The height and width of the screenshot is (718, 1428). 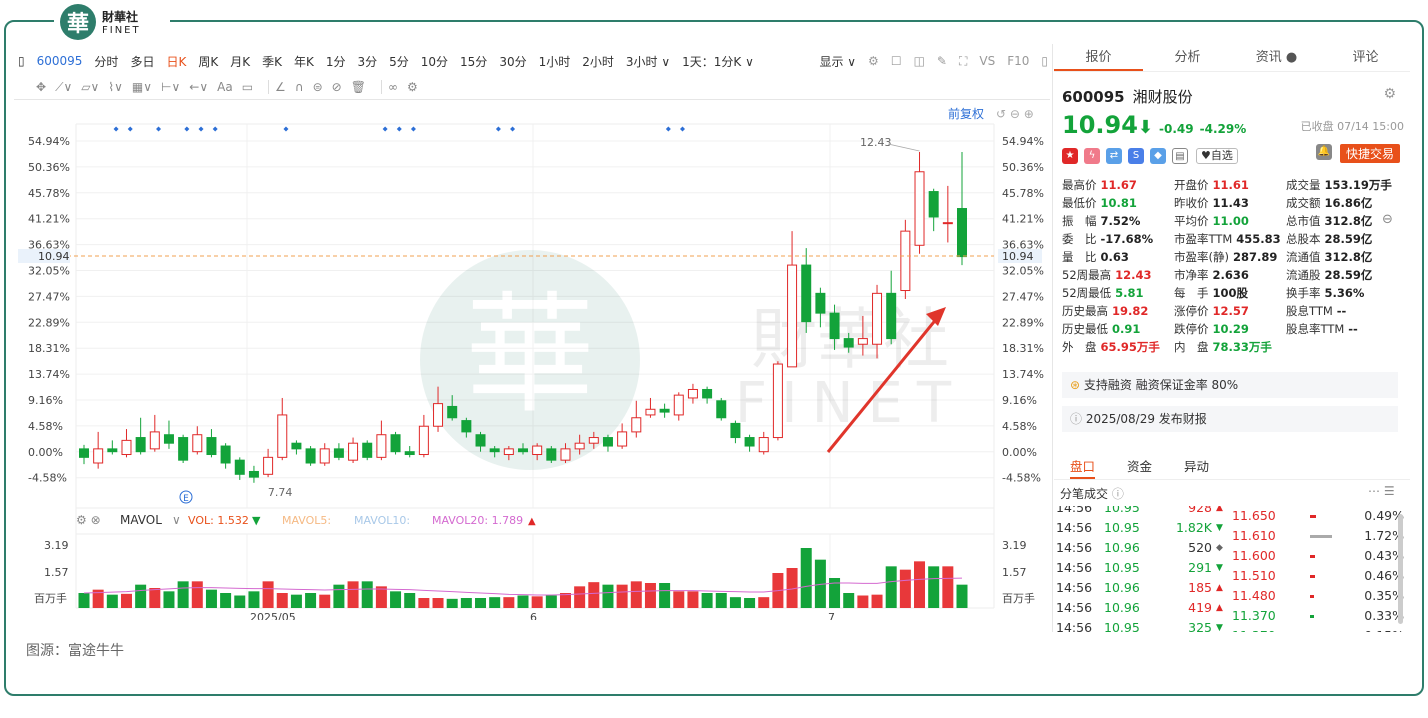 I want to click on fq-button: 前复权, so click(x=966, y=113).